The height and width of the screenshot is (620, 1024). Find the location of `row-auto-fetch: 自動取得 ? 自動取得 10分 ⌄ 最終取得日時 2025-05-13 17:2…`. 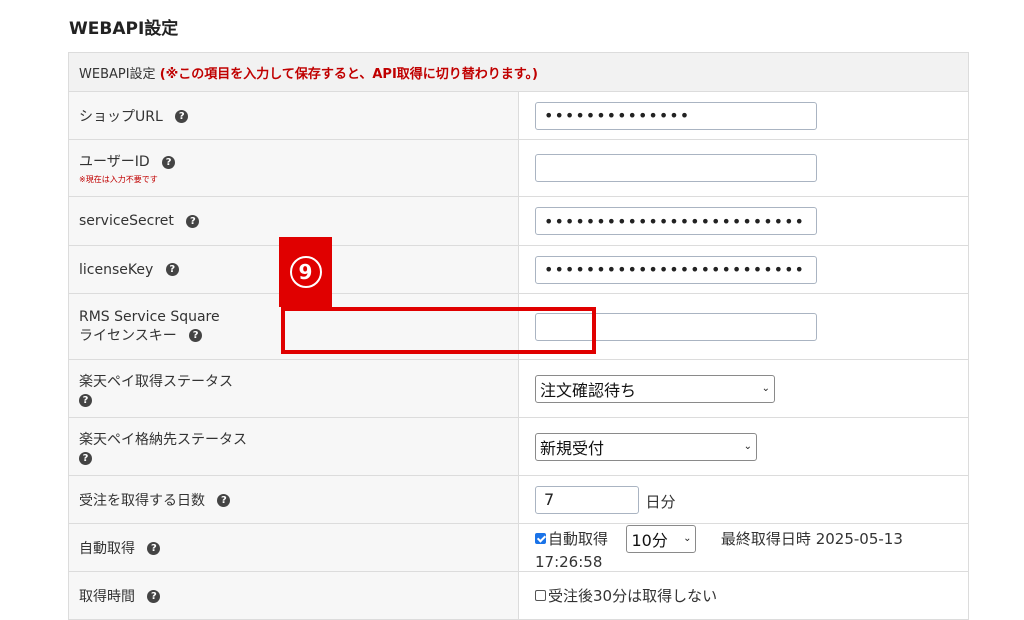

row-auto-fetch: 自動取得 ? 自動取得 10分 ⌄ 最終取得日時 2025-05-13 17:2… is located at coordinates (518, 547).